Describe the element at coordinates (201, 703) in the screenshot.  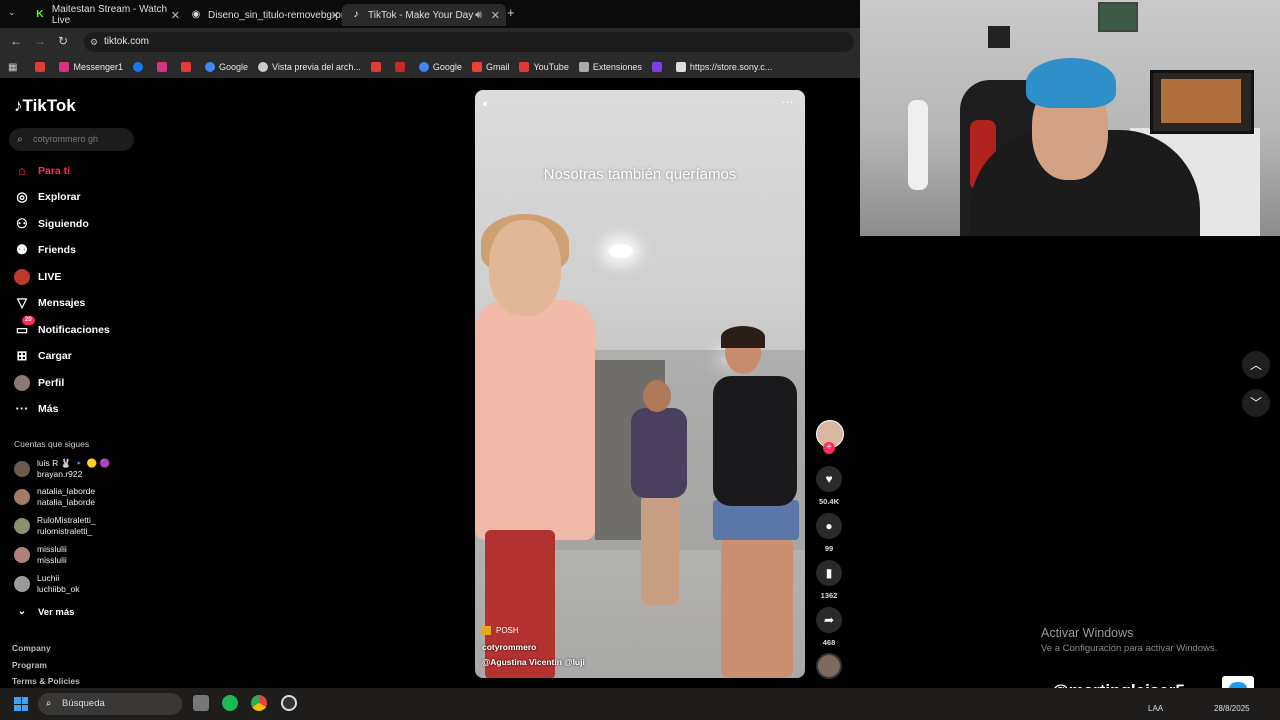
I see `task-view-icon` at that location.